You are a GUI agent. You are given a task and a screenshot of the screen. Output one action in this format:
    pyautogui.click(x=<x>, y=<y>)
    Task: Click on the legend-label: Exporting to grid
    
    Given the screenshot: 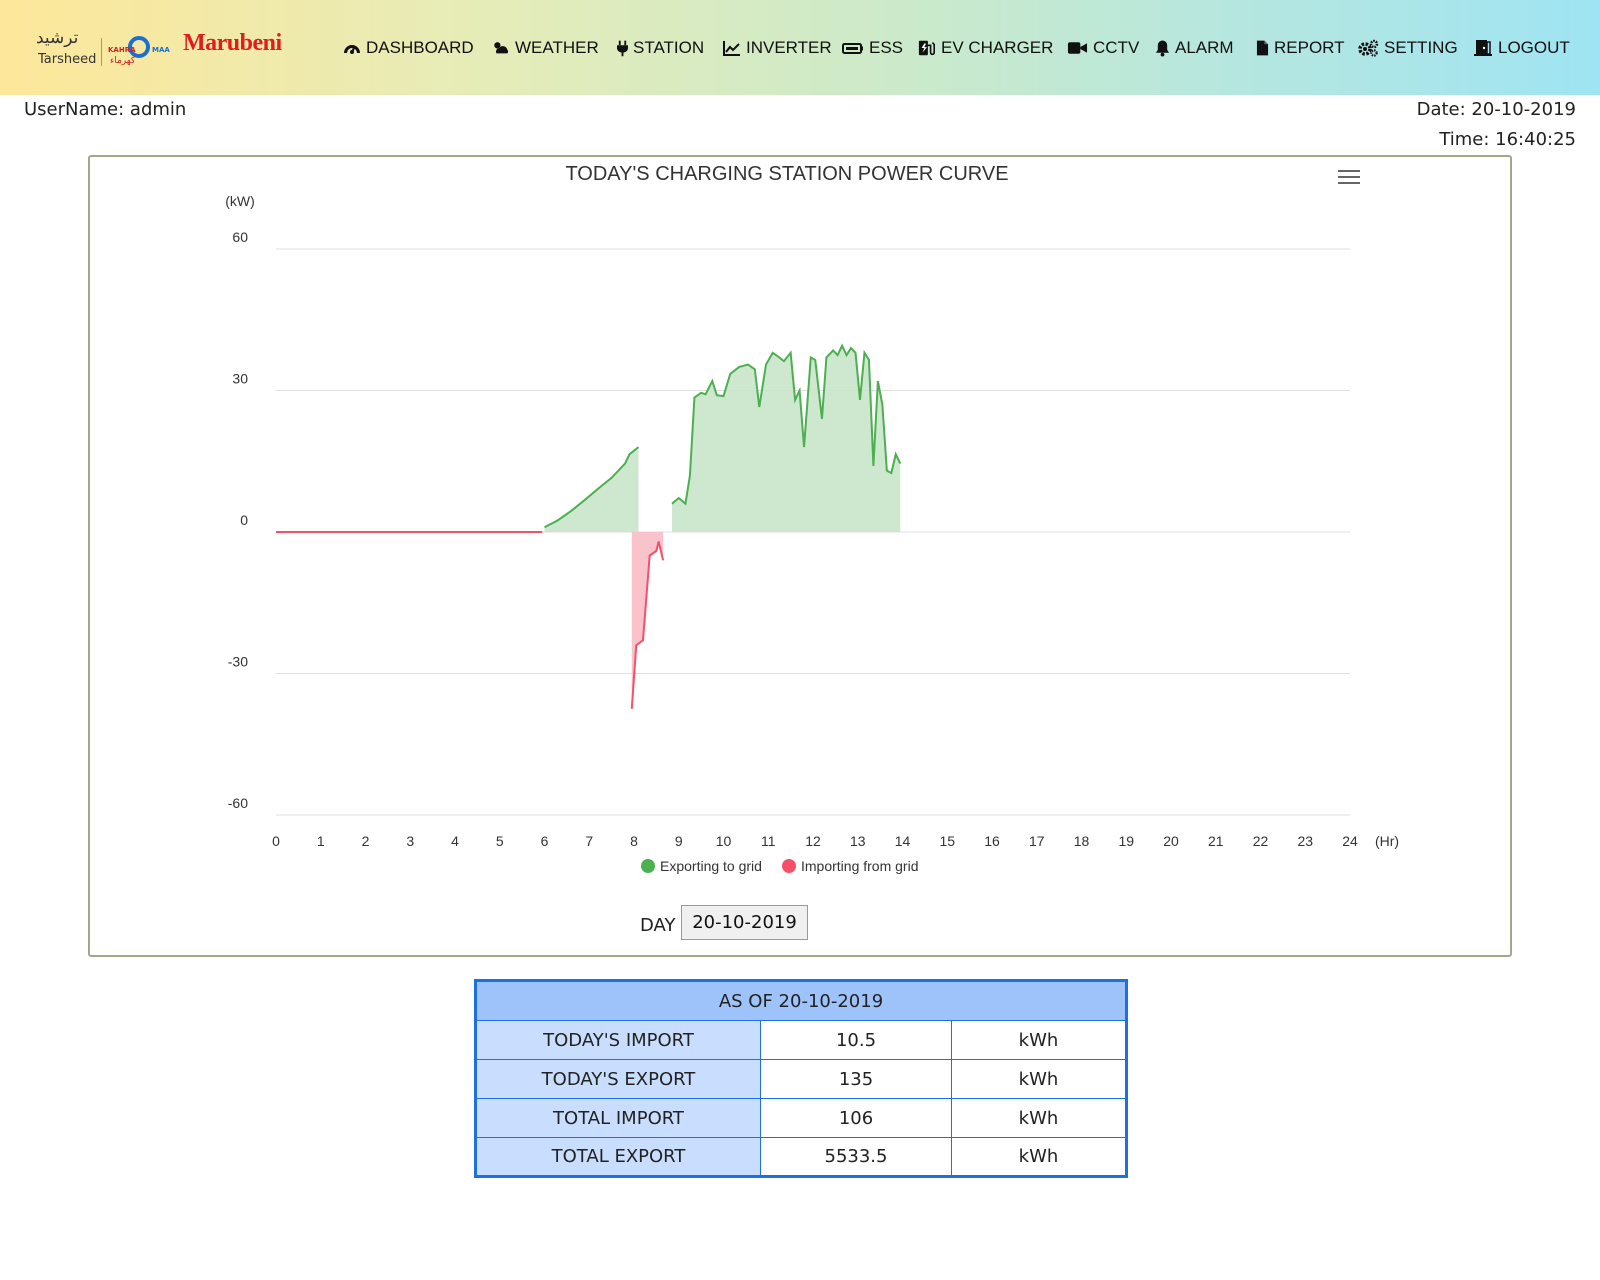 What is the action you would take?
    pyautogui.click(x=711, y=866)
    